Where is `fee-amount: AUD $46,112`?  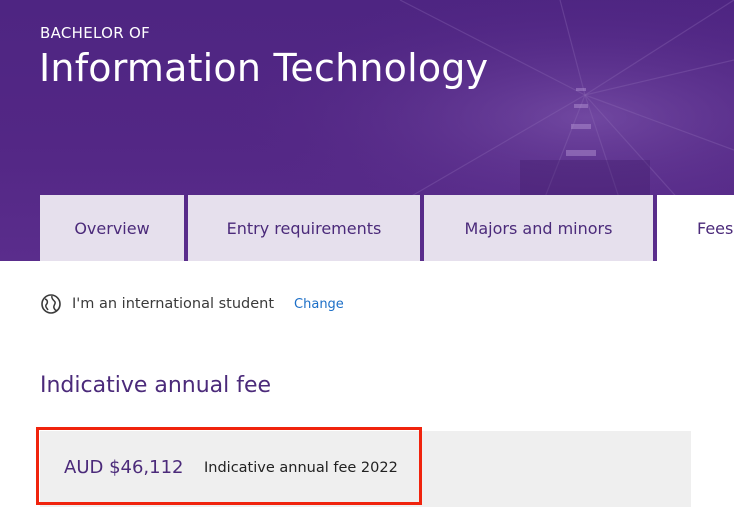 fee-amount: AUD $46,112 is located at coordinates (124, 467).